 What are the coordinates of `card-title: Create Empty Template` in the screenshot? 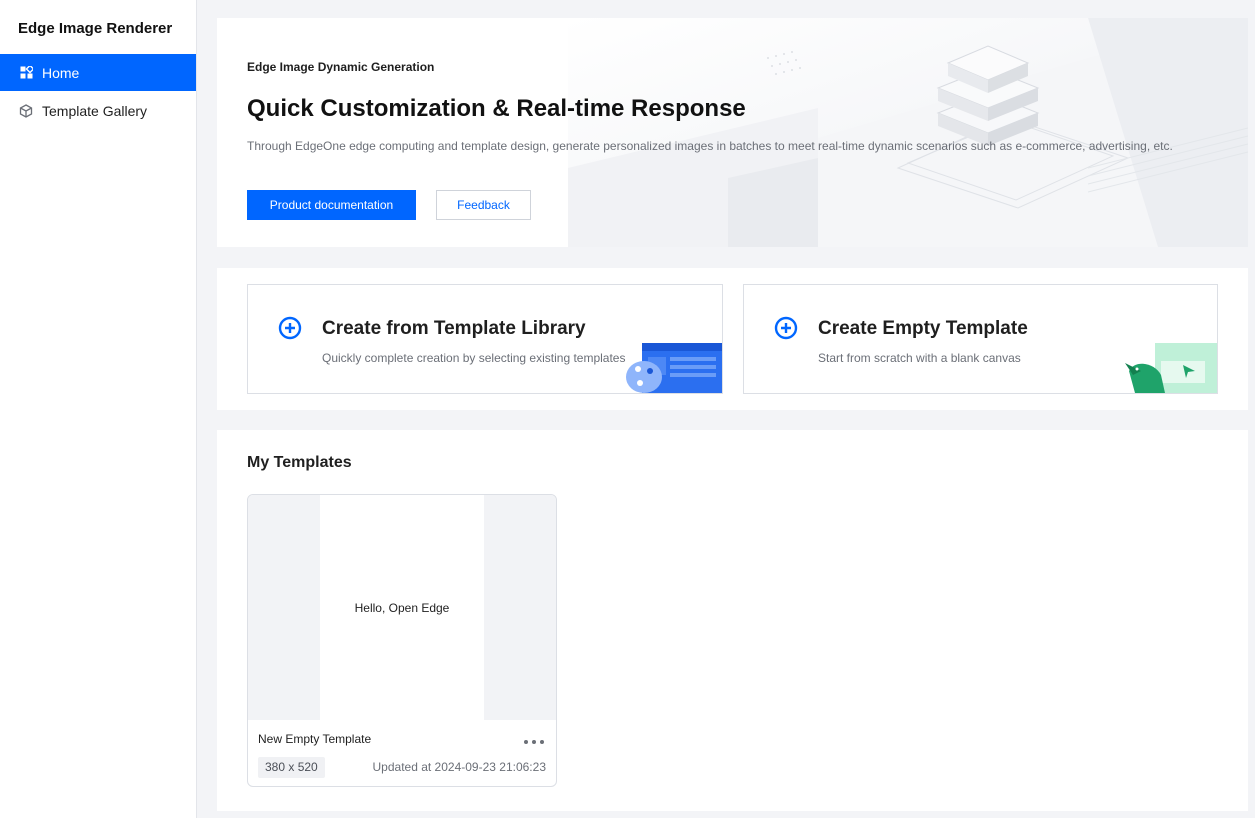 It's located at (923, 328).